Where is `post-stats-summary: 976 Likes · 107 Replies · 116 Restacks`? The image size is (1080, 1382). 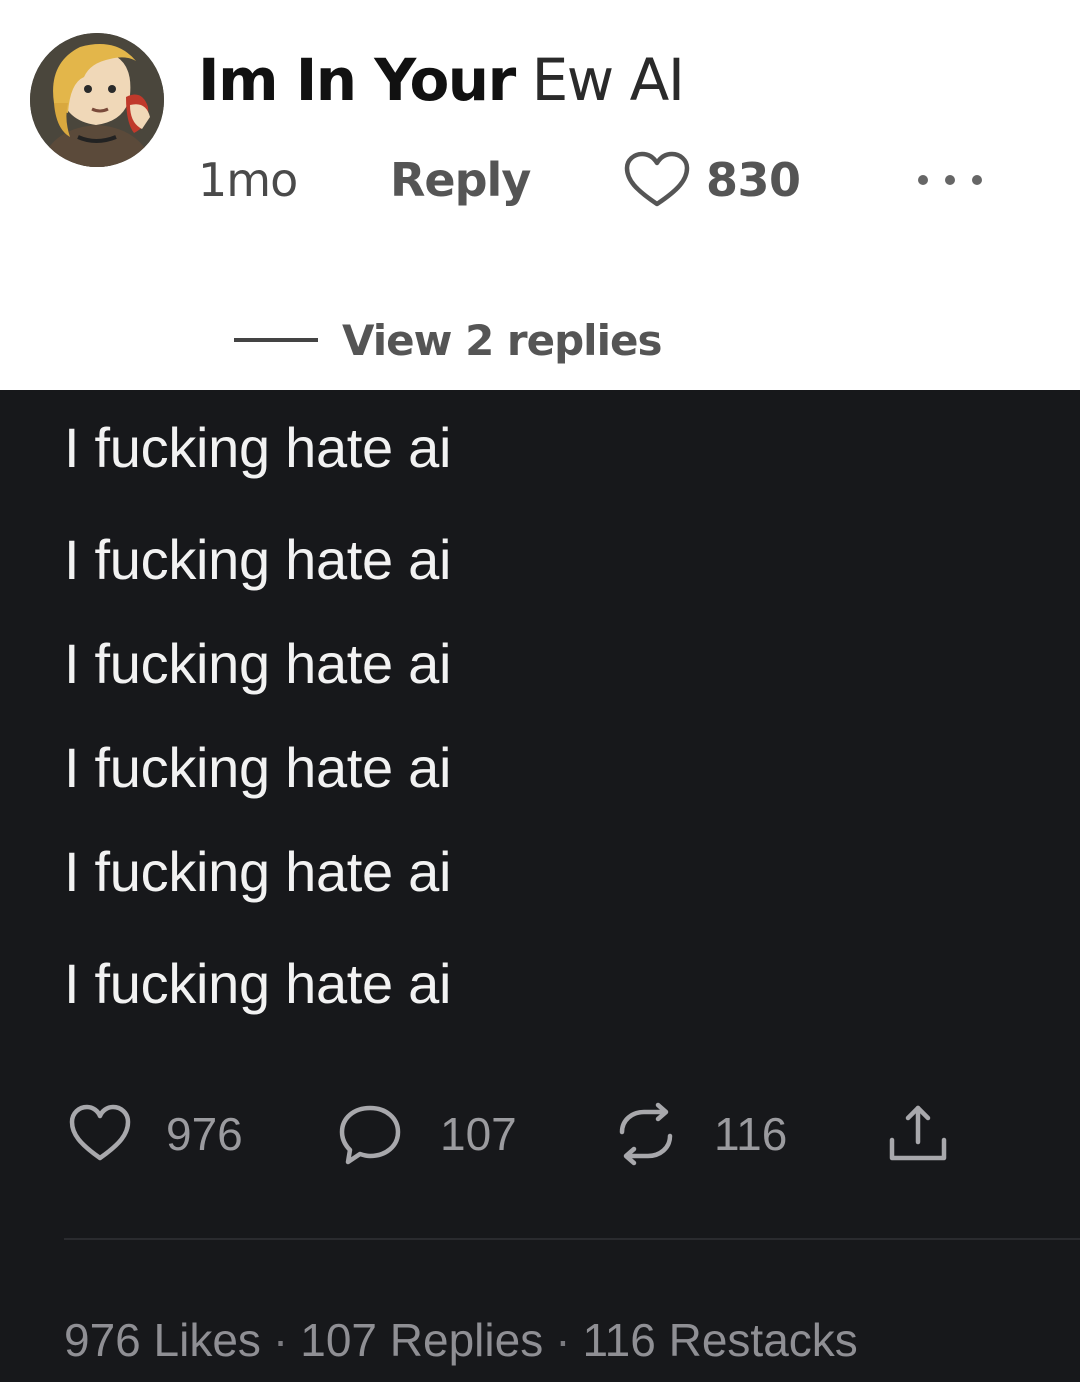 post-stats-summary: 976 Likes · 107 Replies · 116 Restacks is located at coordinates (461, 1340).